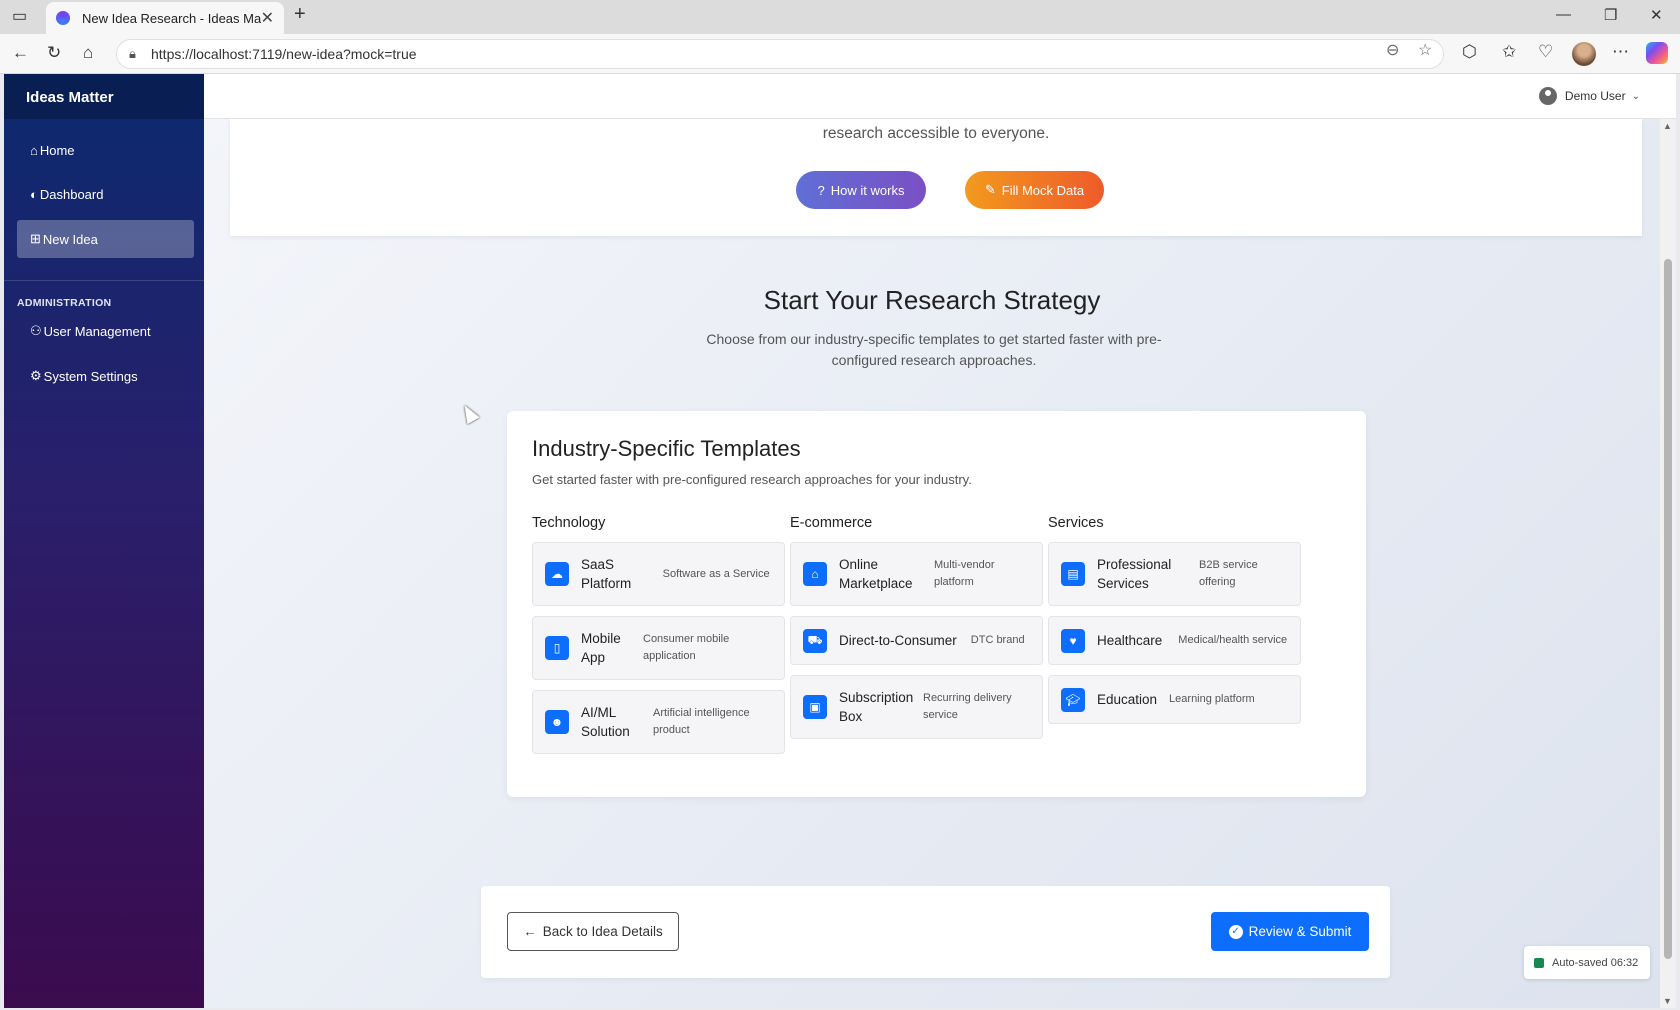 Image resolution: width=1680 pixels, height=1010 pixels. What do you see at coordinates (35, 238) in the screenshot?
I see `plus-square-icon: ⊞` at bounding box center [35, 238].